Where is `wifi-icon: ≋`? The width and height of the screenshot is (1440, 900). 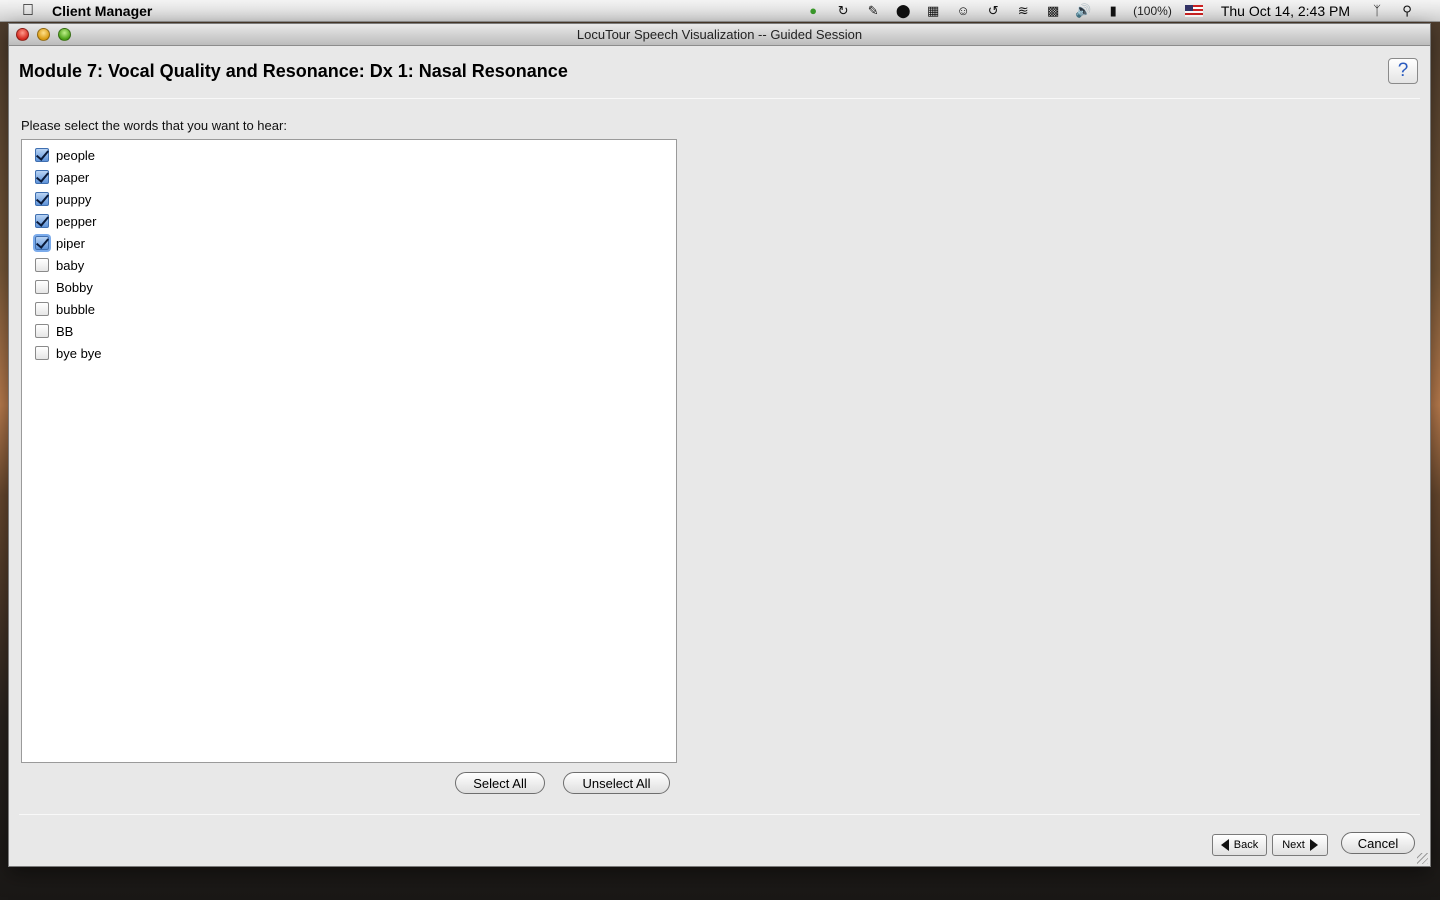
wifi-icon: ≋ is located at coordinates (1023, 11).